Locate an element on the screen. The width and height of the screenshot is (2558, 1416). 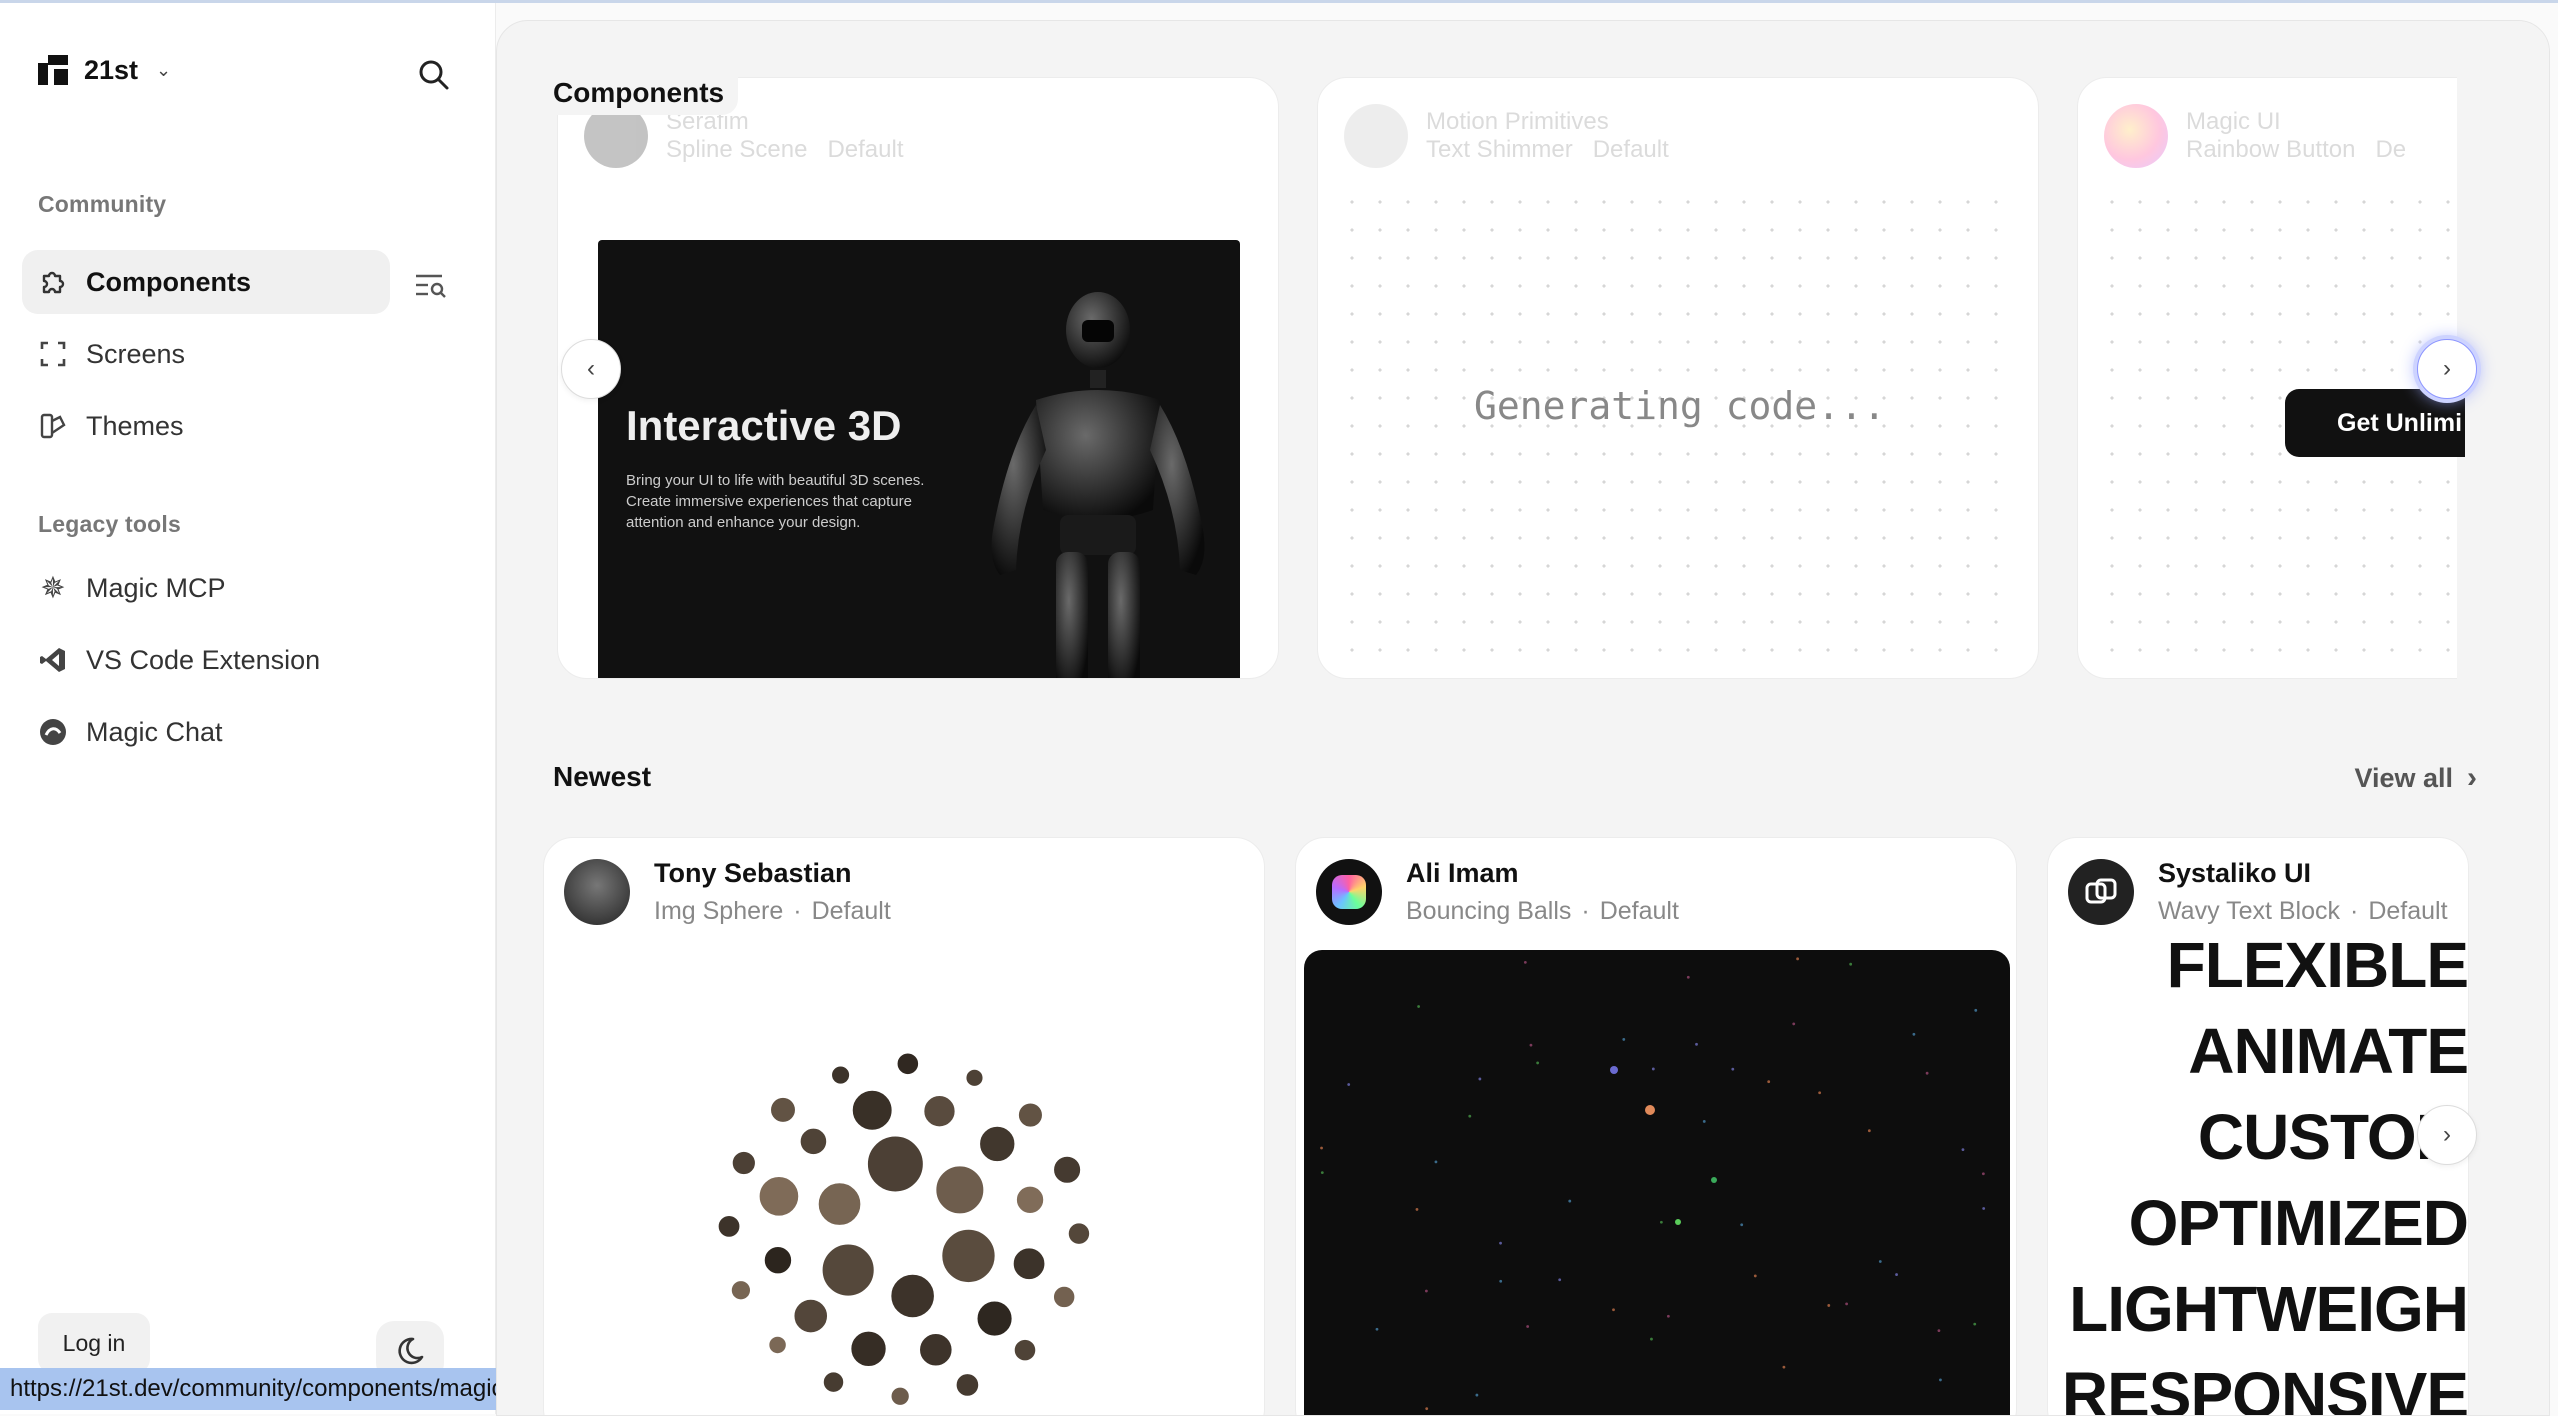
card-component: Bouncing Balls is located at coordinates (1489, 911).